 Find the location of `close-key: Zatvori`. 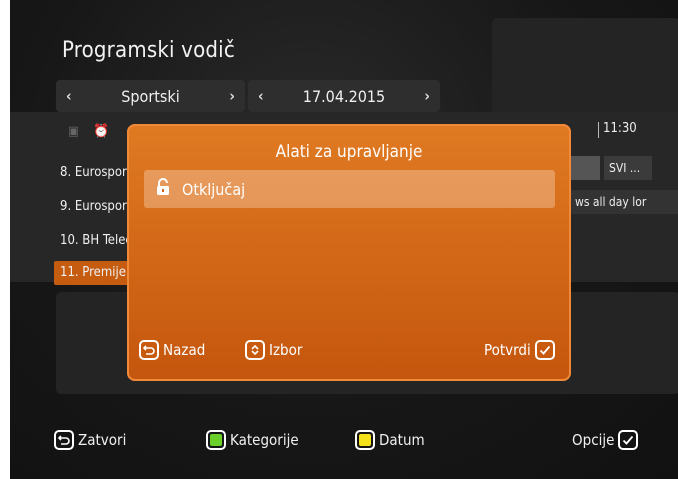

close-key: Zatvori is located at coordinates (90, 440).